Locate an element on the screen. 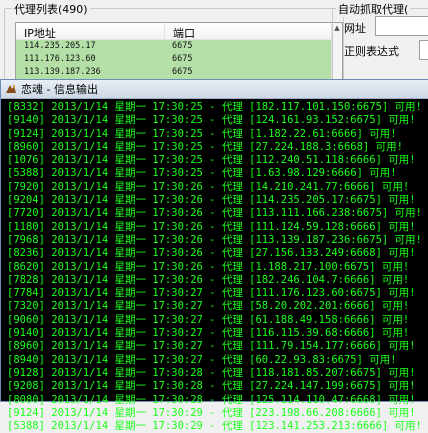  app-icon is located at coordinates (11, 89).